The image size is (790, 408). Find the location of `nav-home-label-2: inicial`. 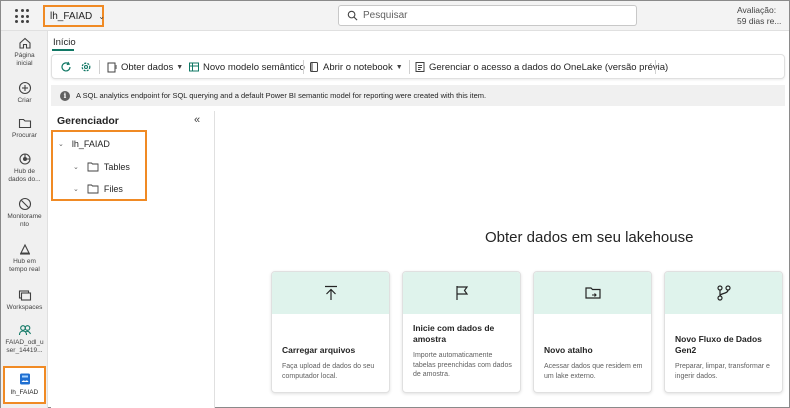

nav-home-label-2: inicial is located at coordinates (24, 63).